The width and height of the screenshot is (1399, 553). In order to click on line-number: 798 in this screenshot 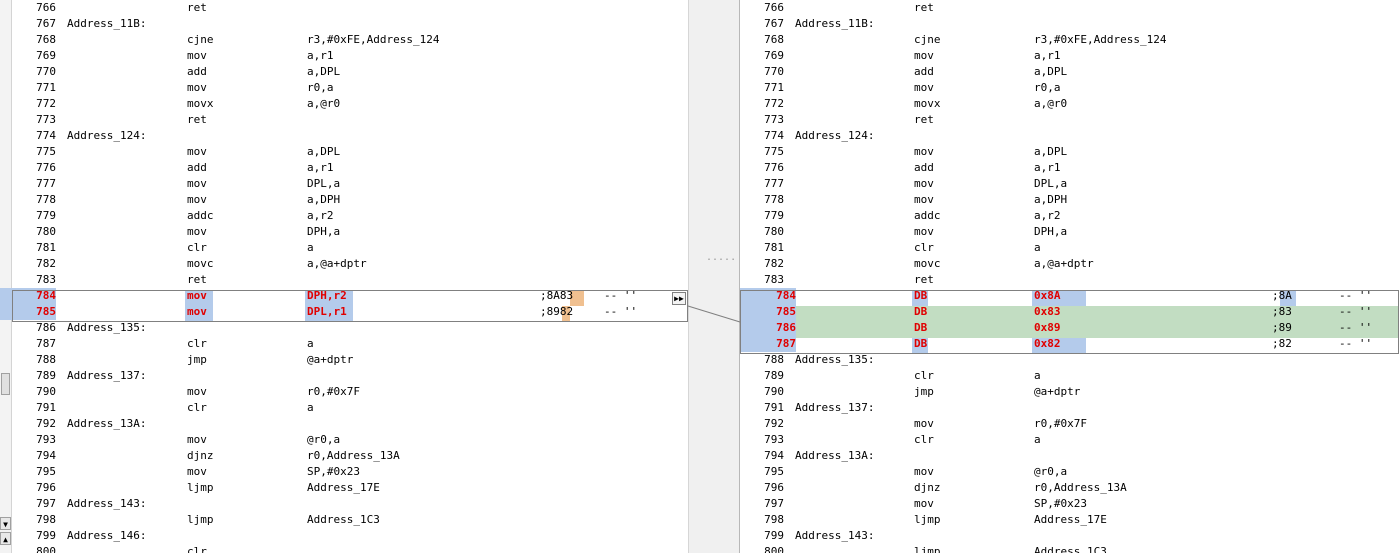, I will do `click(774, 519)`.